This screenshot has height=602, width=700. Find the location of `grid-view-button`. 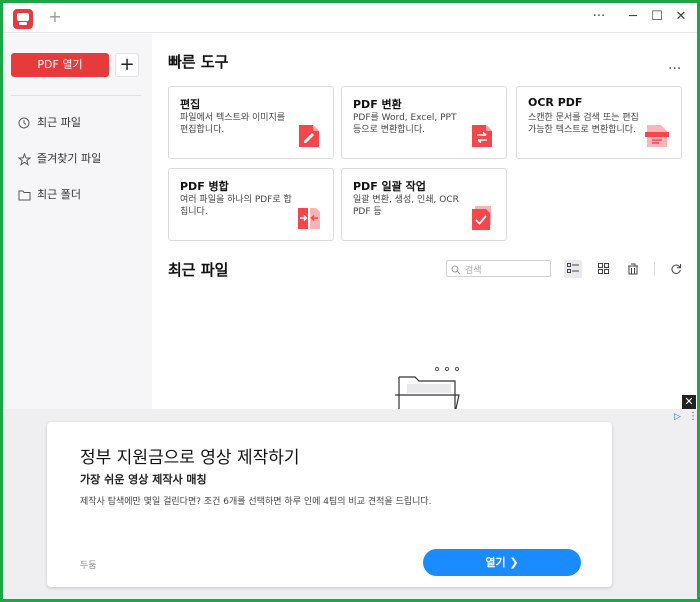

grid-view-button is located at coordinates (603, 269).